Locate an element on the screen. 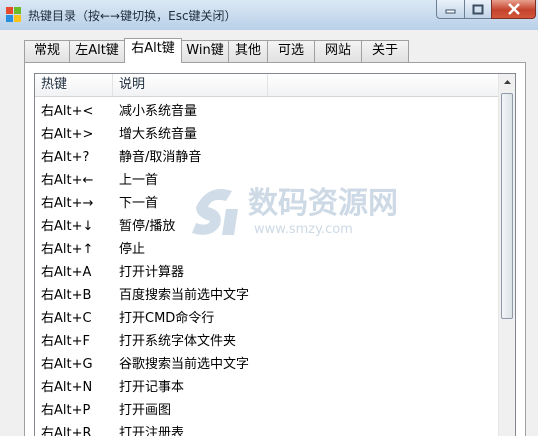  tab-optional: 可选 is located at coordinates (291, 51).